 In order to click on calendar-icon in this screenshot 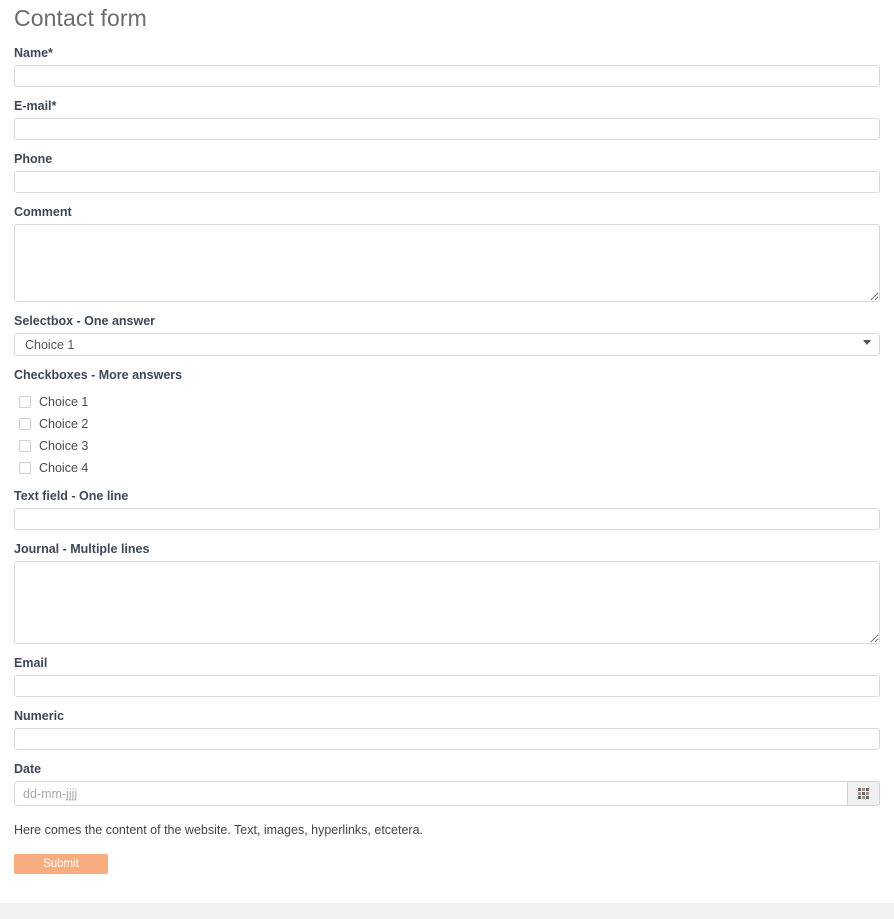, I will do `click(863, 793)`.